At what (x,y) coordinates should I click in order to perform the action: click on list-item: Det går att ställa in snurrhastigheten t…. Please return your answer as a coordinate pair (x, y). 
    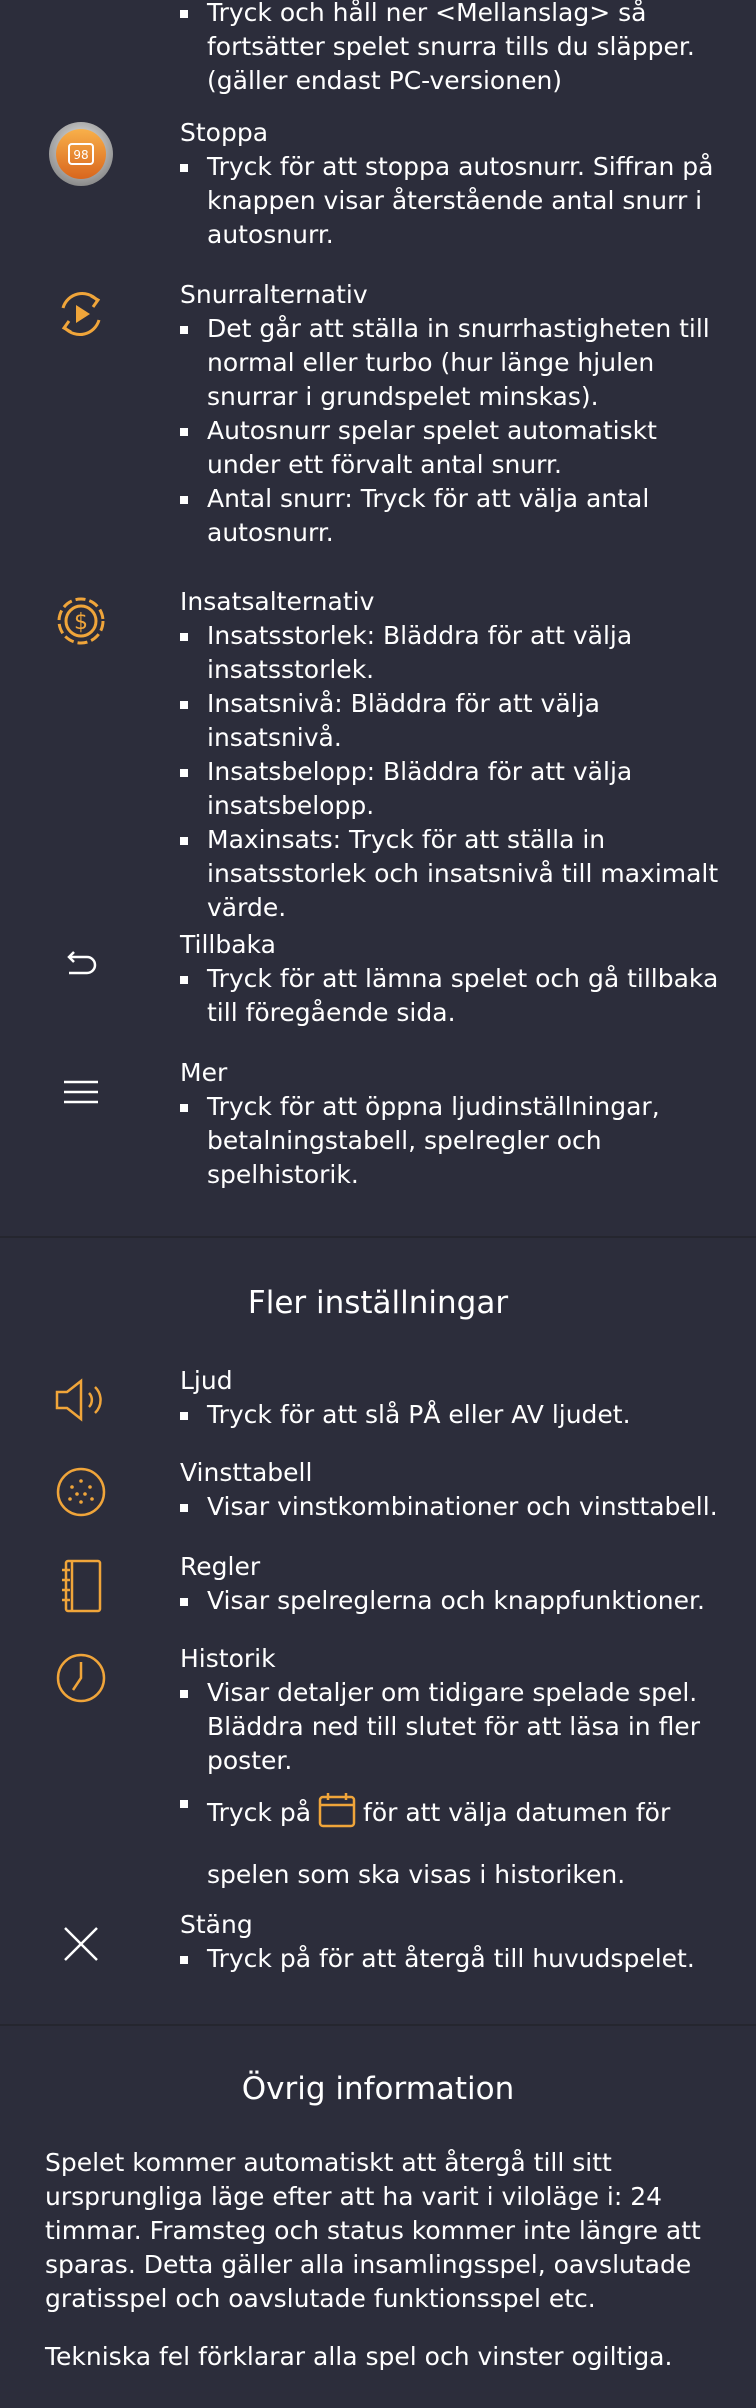
    Looking at the image, I should click on (450, 363).